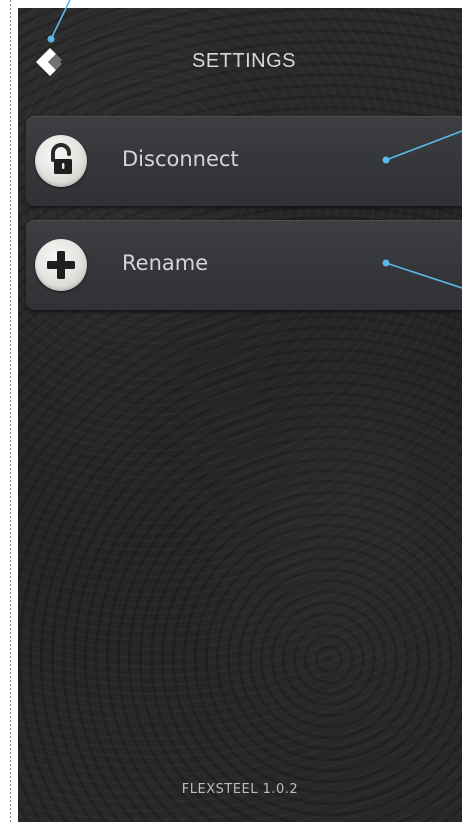 This screenshot has height=822, width=462. What do you see at coordinates (61, 265) in the screenshot?
I see `plus-icon` at bounding box center [61, 265].